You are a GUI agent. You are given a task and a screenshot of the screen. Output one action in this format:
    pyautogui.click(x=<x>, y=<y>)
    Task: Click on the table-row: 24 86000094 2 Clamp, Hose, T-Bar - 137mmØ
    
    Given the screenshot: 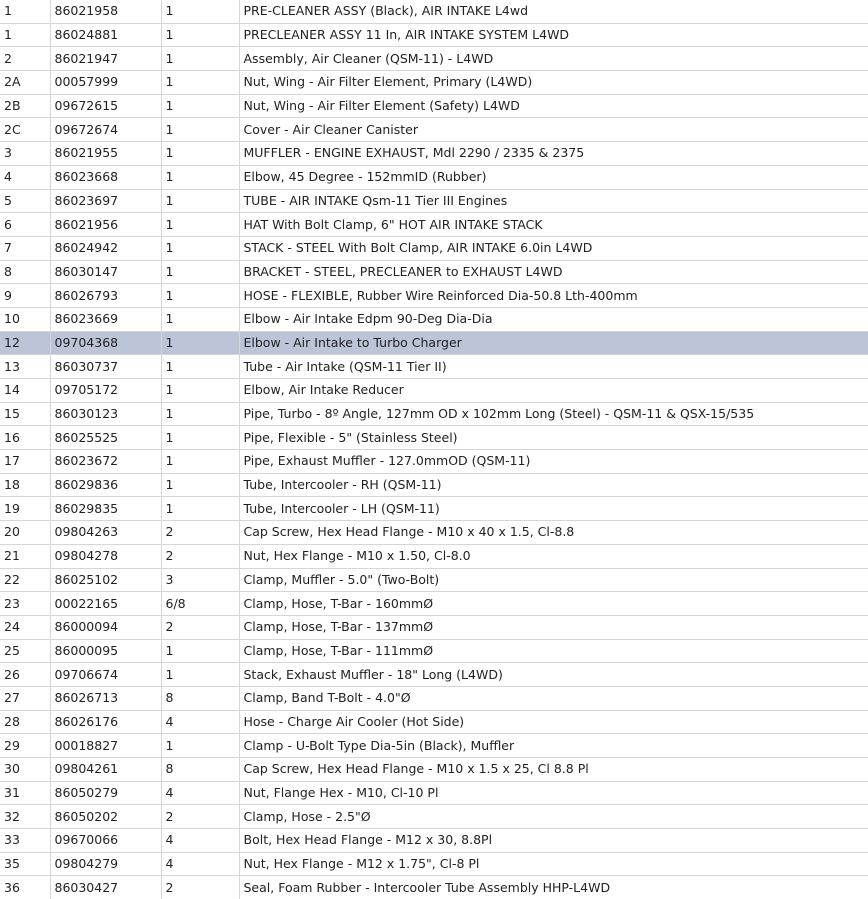 What is the action you would take?
    pyautogui.click(x=434, y=627)
    